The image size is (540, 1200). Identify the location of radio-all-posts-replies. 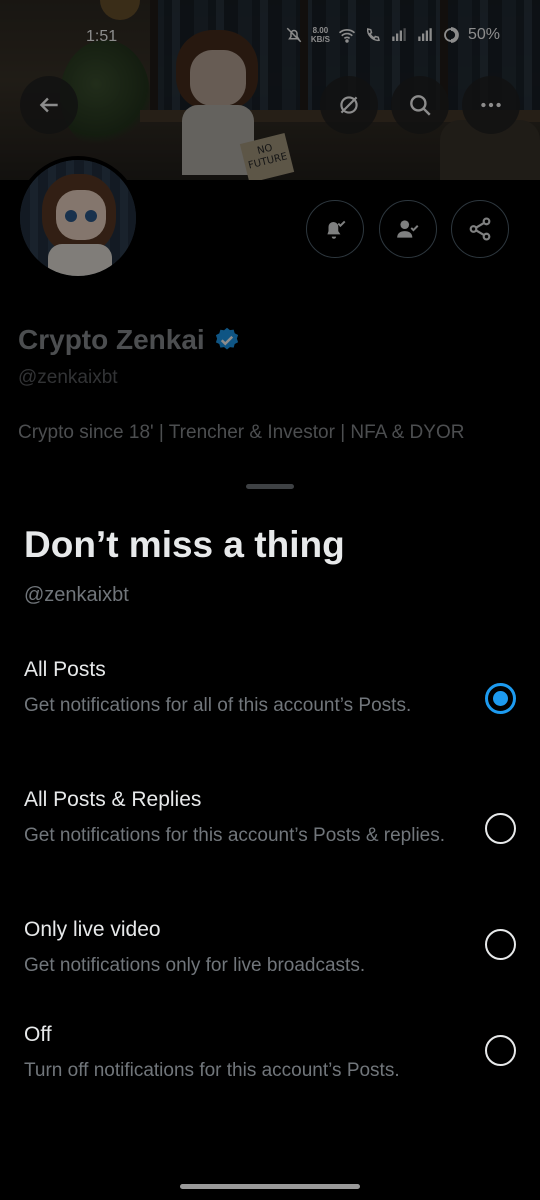
(500, 828).